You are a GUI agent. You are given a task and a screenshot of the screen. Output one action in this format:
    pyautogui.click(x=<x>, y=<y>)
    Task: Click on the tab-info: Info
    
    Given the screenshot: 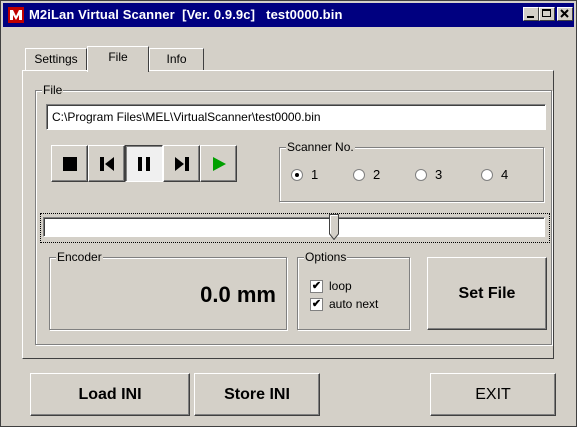 What is the action you would take?
    pyautogui.click(x=176, y=59)
    